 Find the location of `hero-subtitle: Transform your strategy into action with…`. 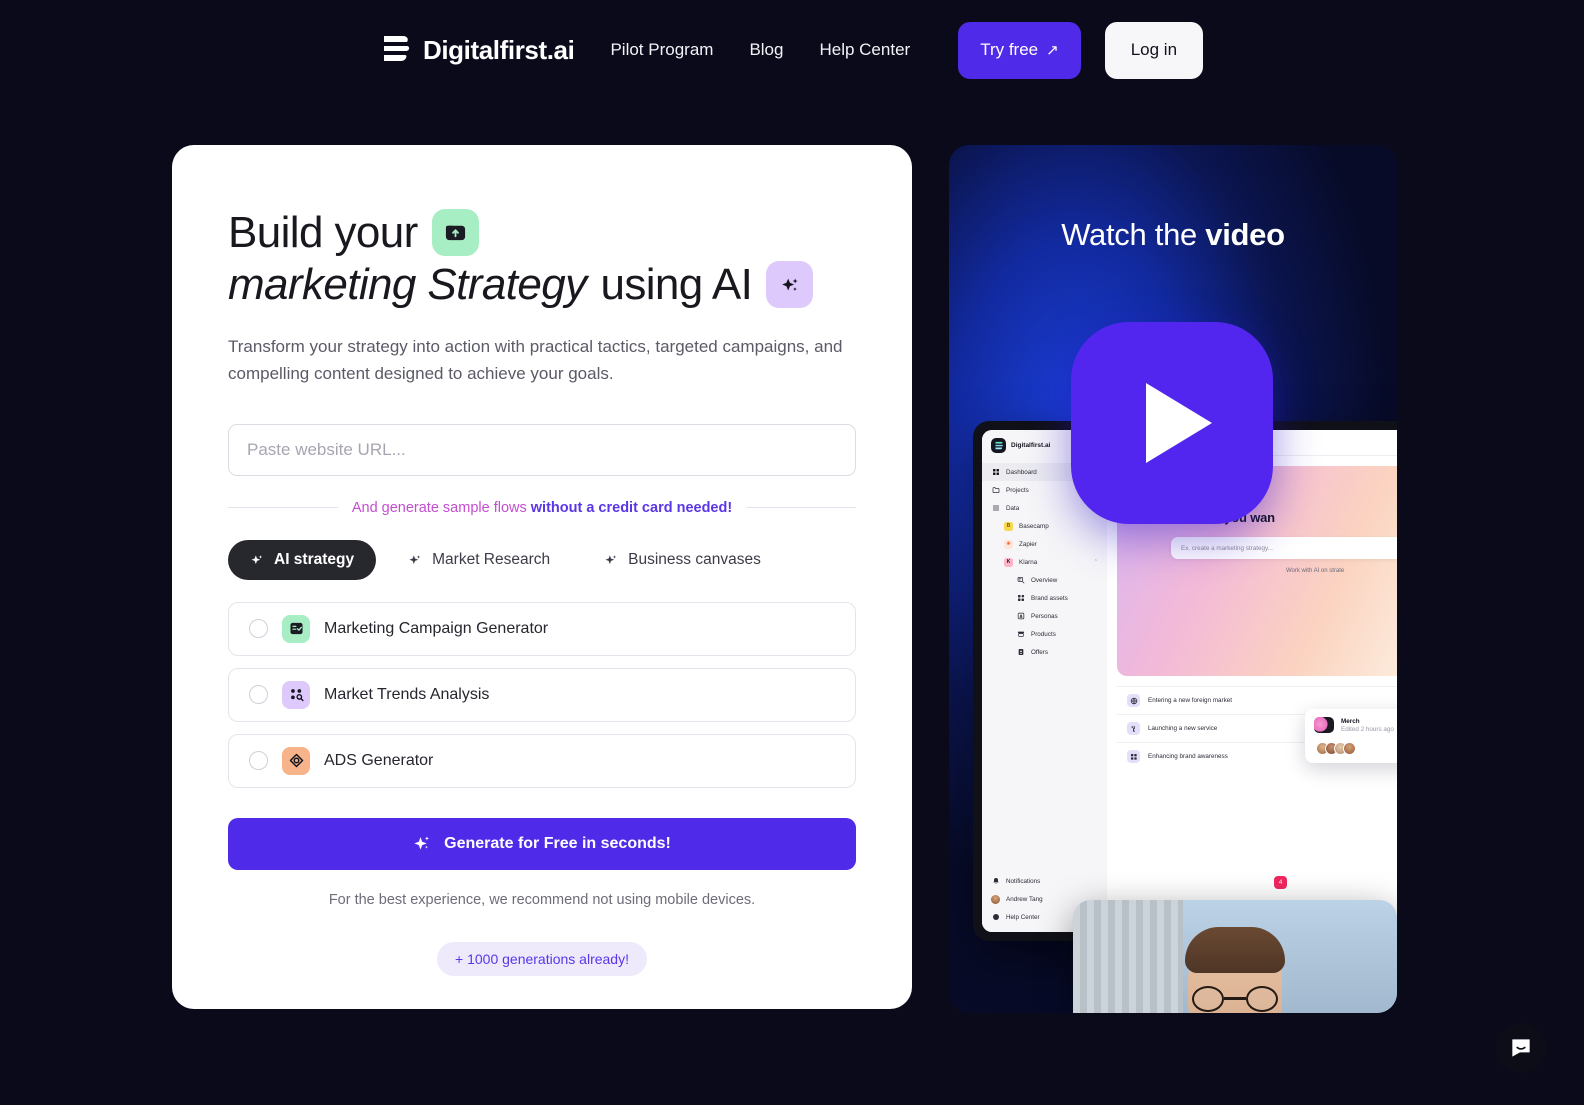

hero-subtitle: Transform your strategy into action with… is located at coordinates (535, 360).